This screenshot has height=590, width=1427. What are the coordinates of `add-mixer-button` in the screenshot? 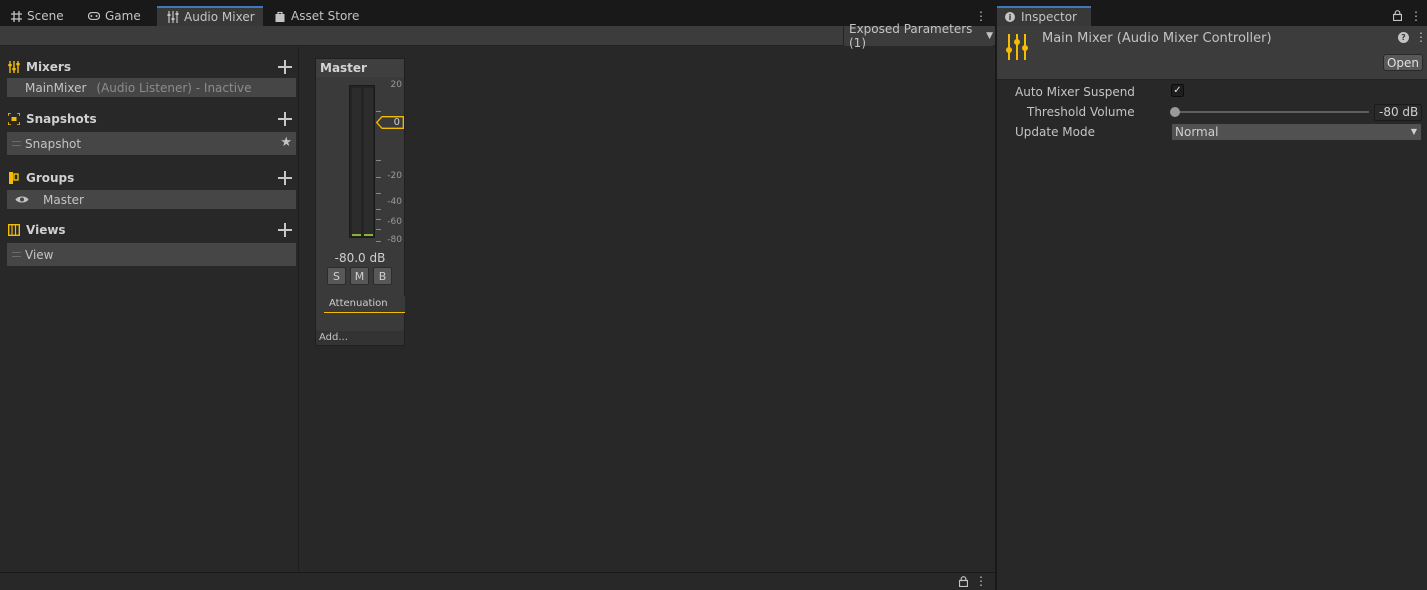 It's located at (285, 67).